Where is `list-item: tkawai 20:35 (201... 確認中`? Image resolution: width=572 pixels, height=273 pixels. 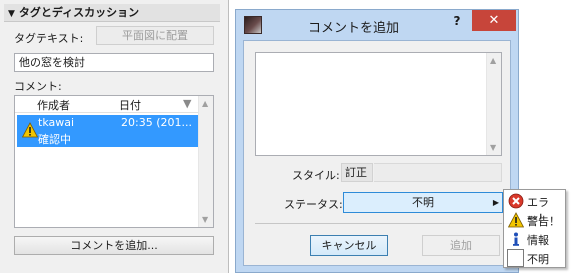
list-item: tkawai 20:35 (201... 確認中 is located at coordinates (108, 131).